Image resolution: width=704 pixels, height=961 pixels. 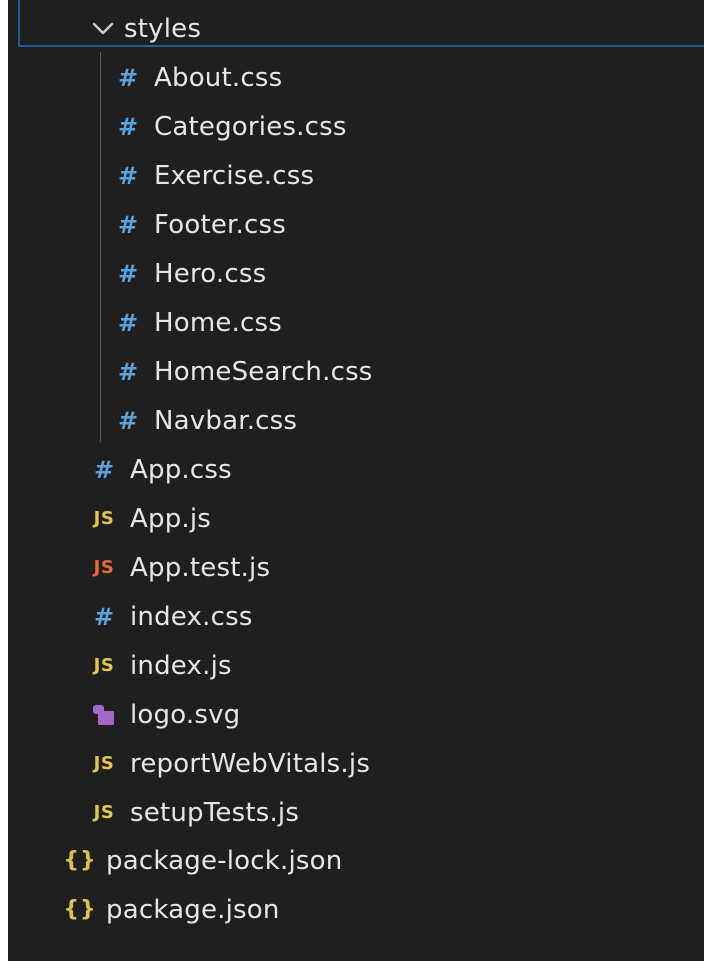 I want to click on file-row: # Home.css, so click(x=195, y=322).